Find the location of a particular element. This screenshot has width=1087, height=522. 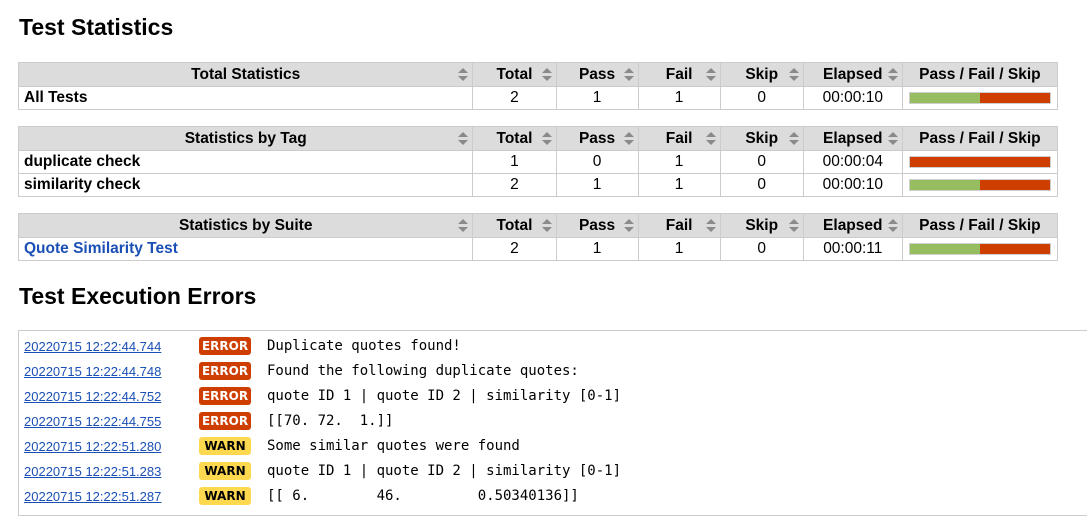

column-name-label: Statistics by Tag is located at coordinates (245, 138).